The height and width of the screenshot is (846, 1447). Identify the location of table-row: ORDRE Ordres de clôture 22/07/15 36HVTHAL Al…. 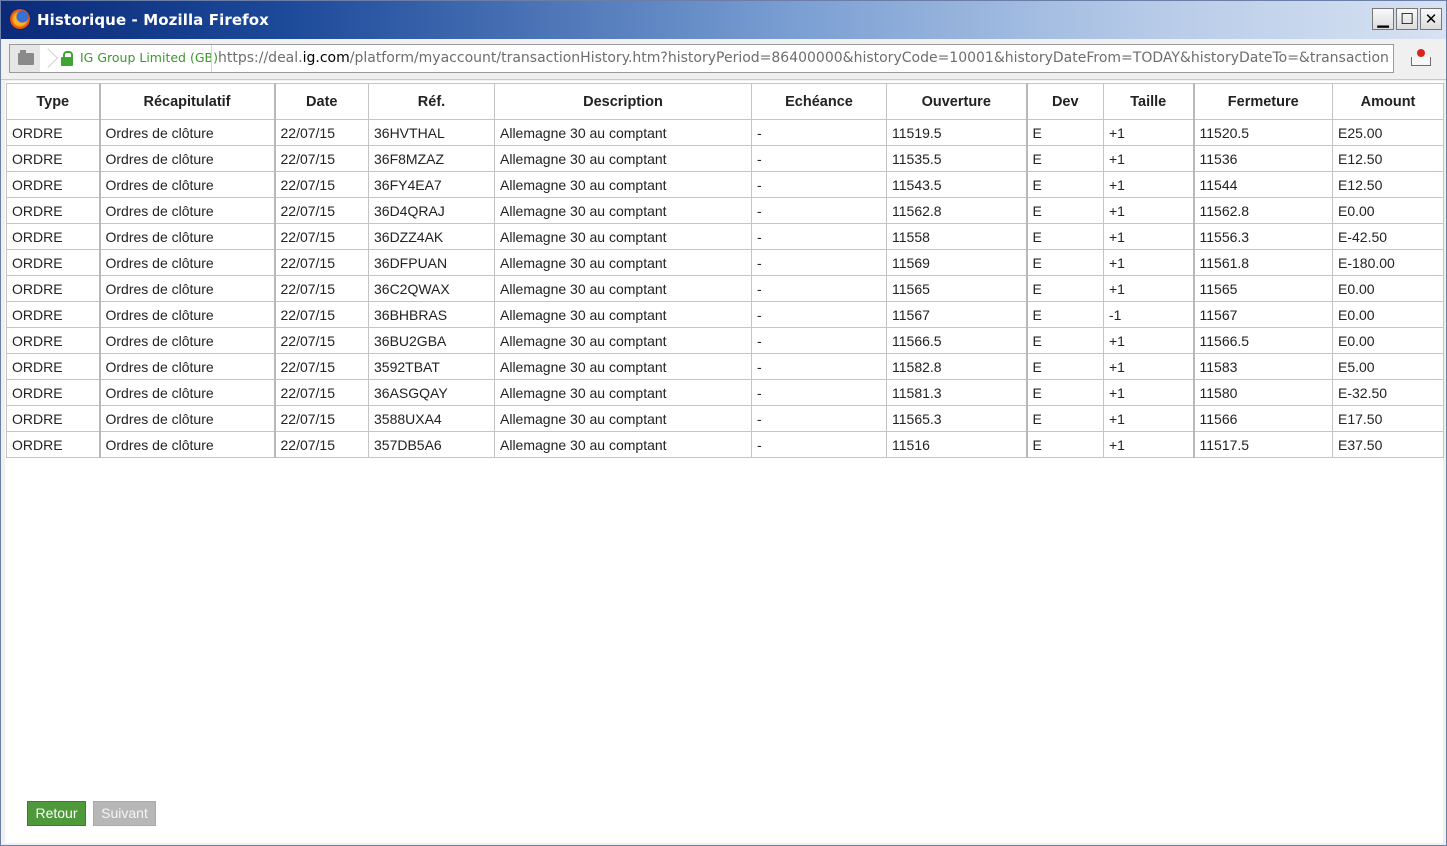
(725, 132).